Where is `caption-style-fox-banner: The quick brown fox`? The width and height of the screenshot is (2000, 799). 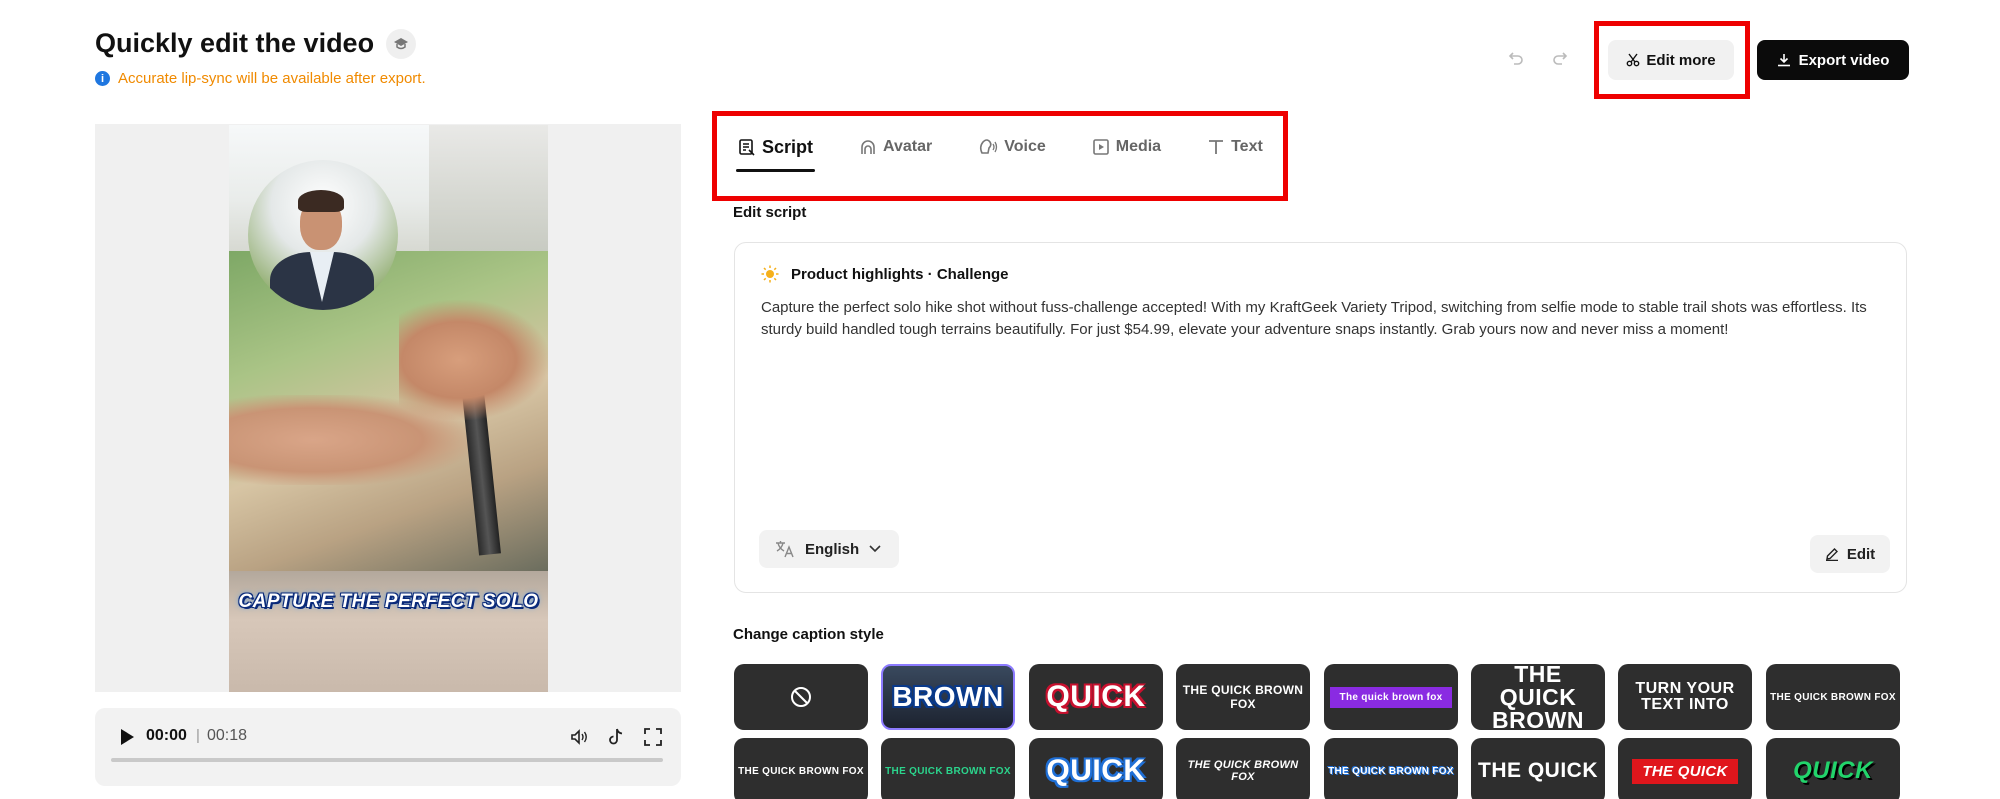 caption-style-fox-banner: The quick brown fox is located at coordinates (1391, 697).